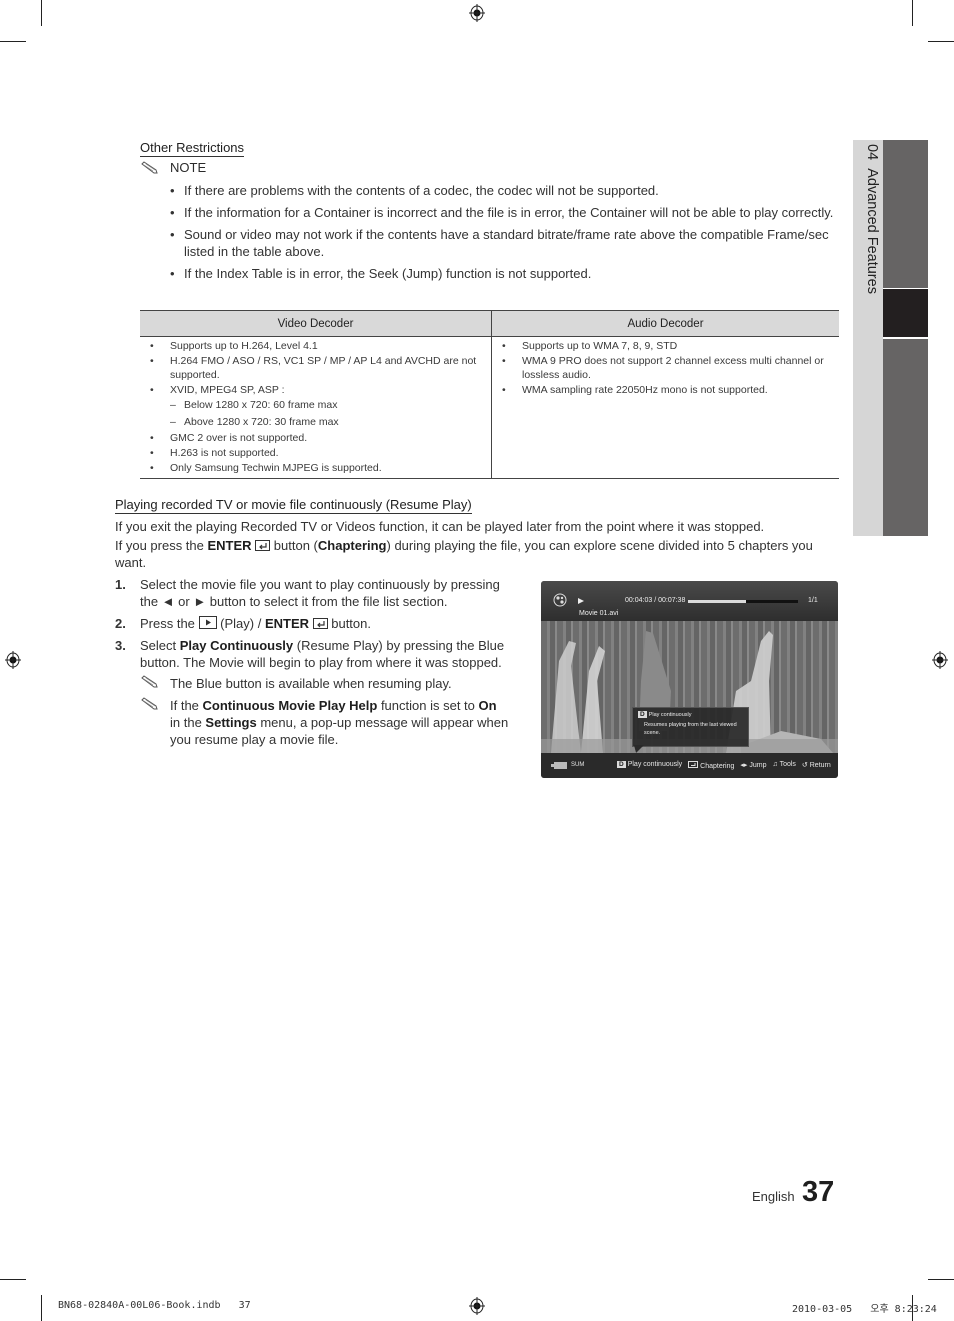 The width and height of the screenshot is (954, 1321). What do you see at coordinates (578, 765) in the screenshot?
I see `device-label: SUM` at bounding box center [578, 765].